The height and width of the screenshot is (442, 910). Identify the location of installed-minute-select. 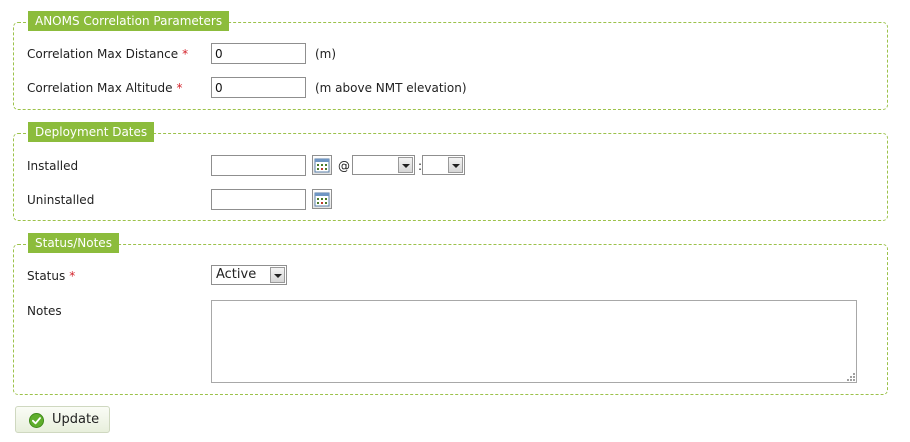
(443, 165).